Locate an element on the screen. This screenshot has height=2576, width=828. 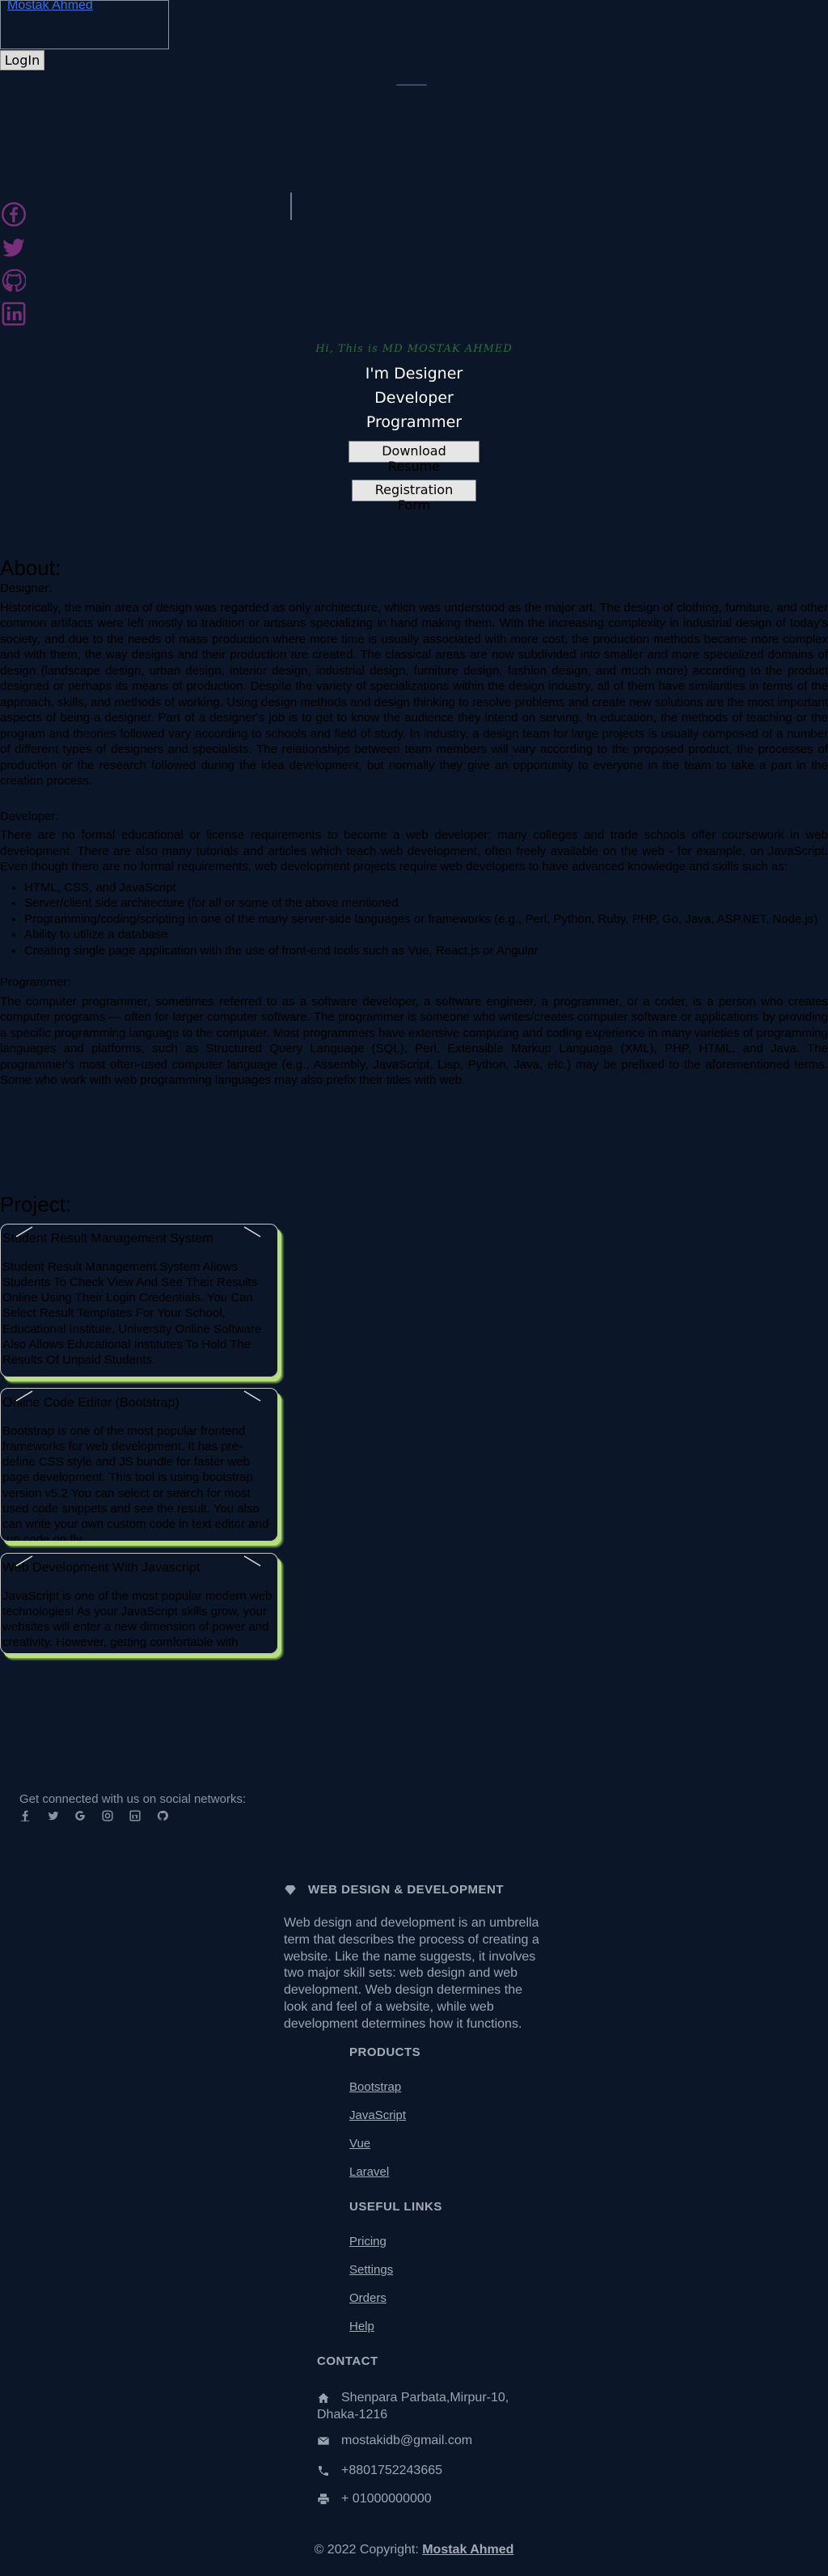
footer-product-link: Laravel is located at coordinates (369, 2172).